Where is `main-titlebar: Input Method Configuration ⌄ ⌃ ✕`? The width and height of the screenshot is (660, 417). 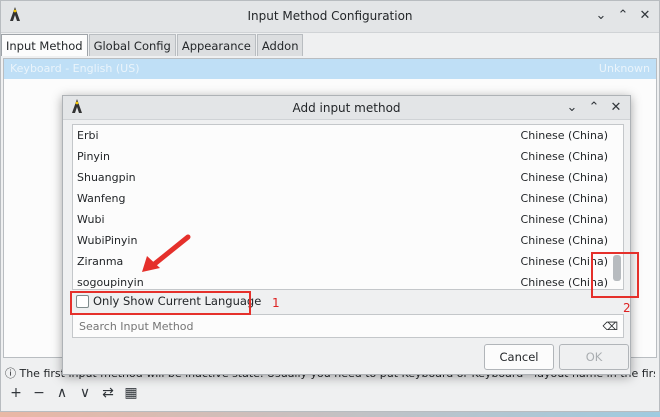
main-titlebar: Input Method Configuration ⌄ ⌃ ✕ is located at coordinates (330, 17).